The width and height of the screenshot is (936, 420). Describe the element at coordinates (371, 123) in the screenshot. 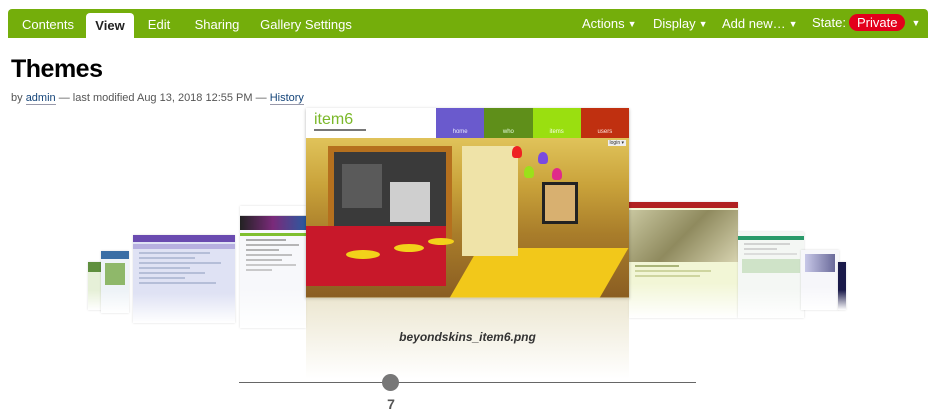

I see `featured-site-header: item6` at that location.